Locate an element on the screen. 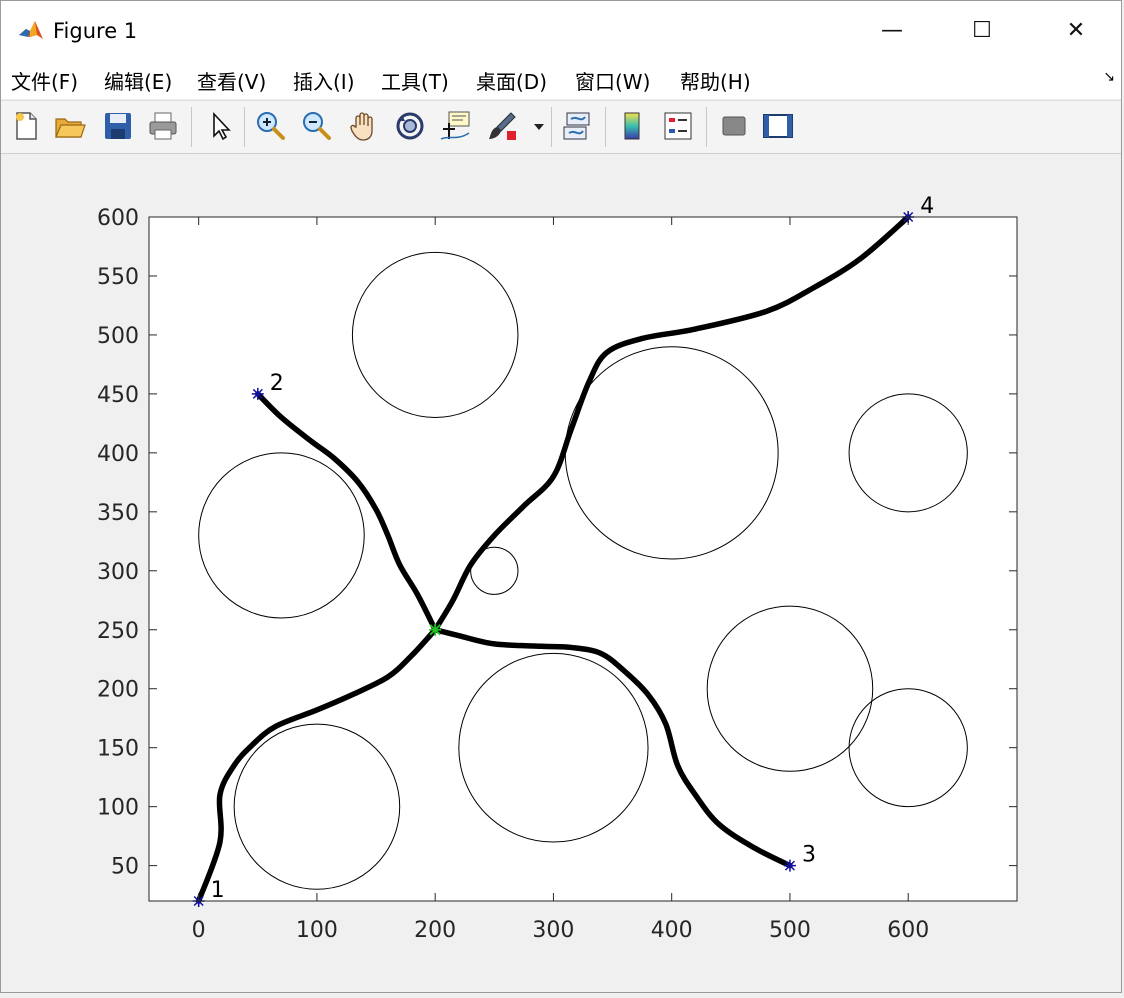  y-tick-label: 550 is located at coordinates (118, 277).